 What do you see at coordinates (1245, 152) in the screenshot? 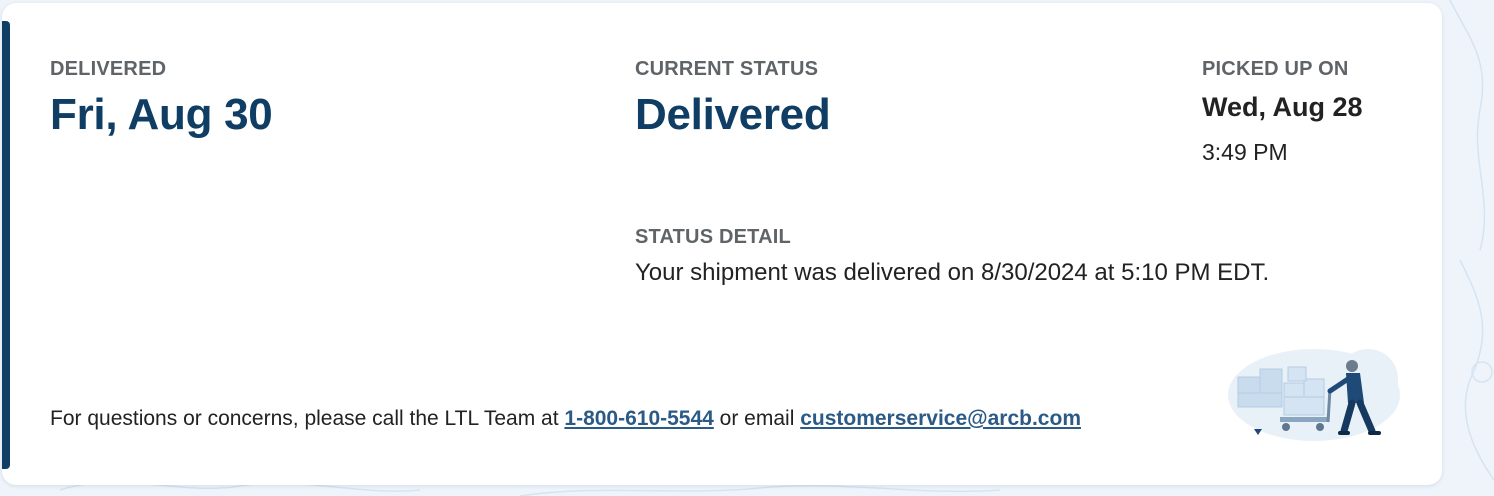
I see `picked-up-time: 3:49 PM` at bounding box center [1245, 152].